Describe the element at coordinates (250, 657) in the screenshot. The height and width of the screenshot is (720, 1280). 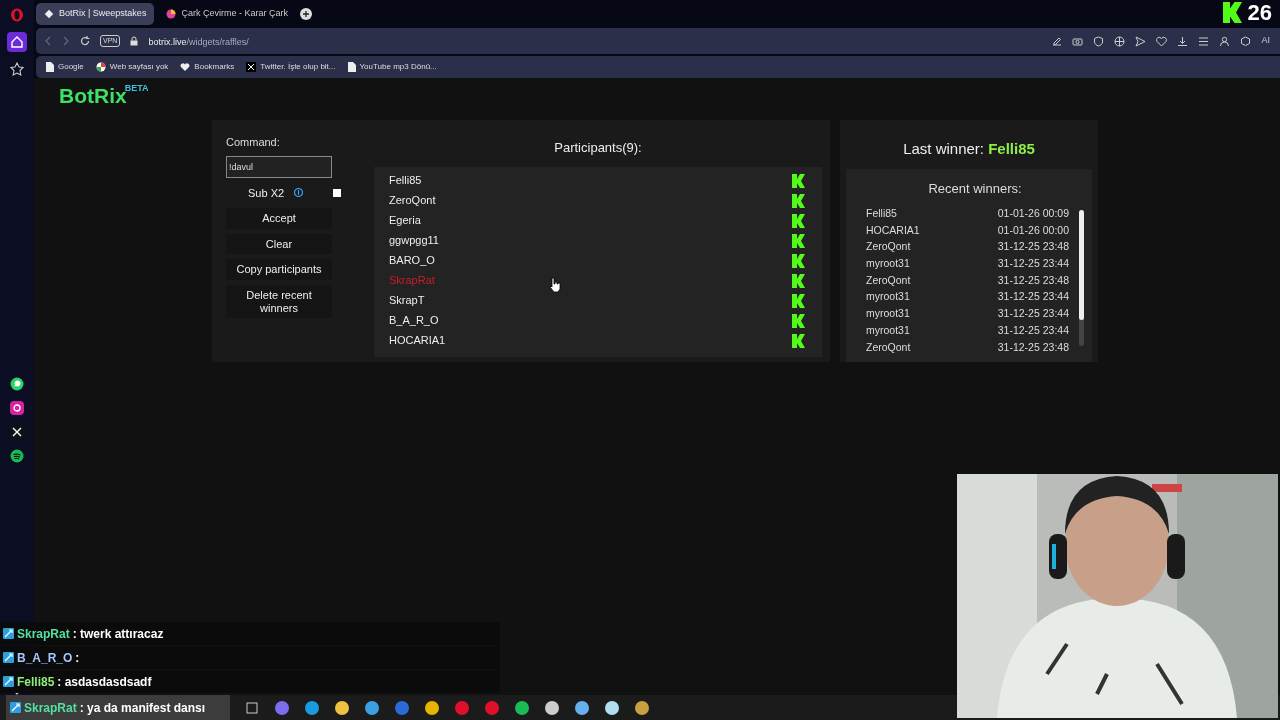
I see `chat-message: B_A_R_O :` at that location.